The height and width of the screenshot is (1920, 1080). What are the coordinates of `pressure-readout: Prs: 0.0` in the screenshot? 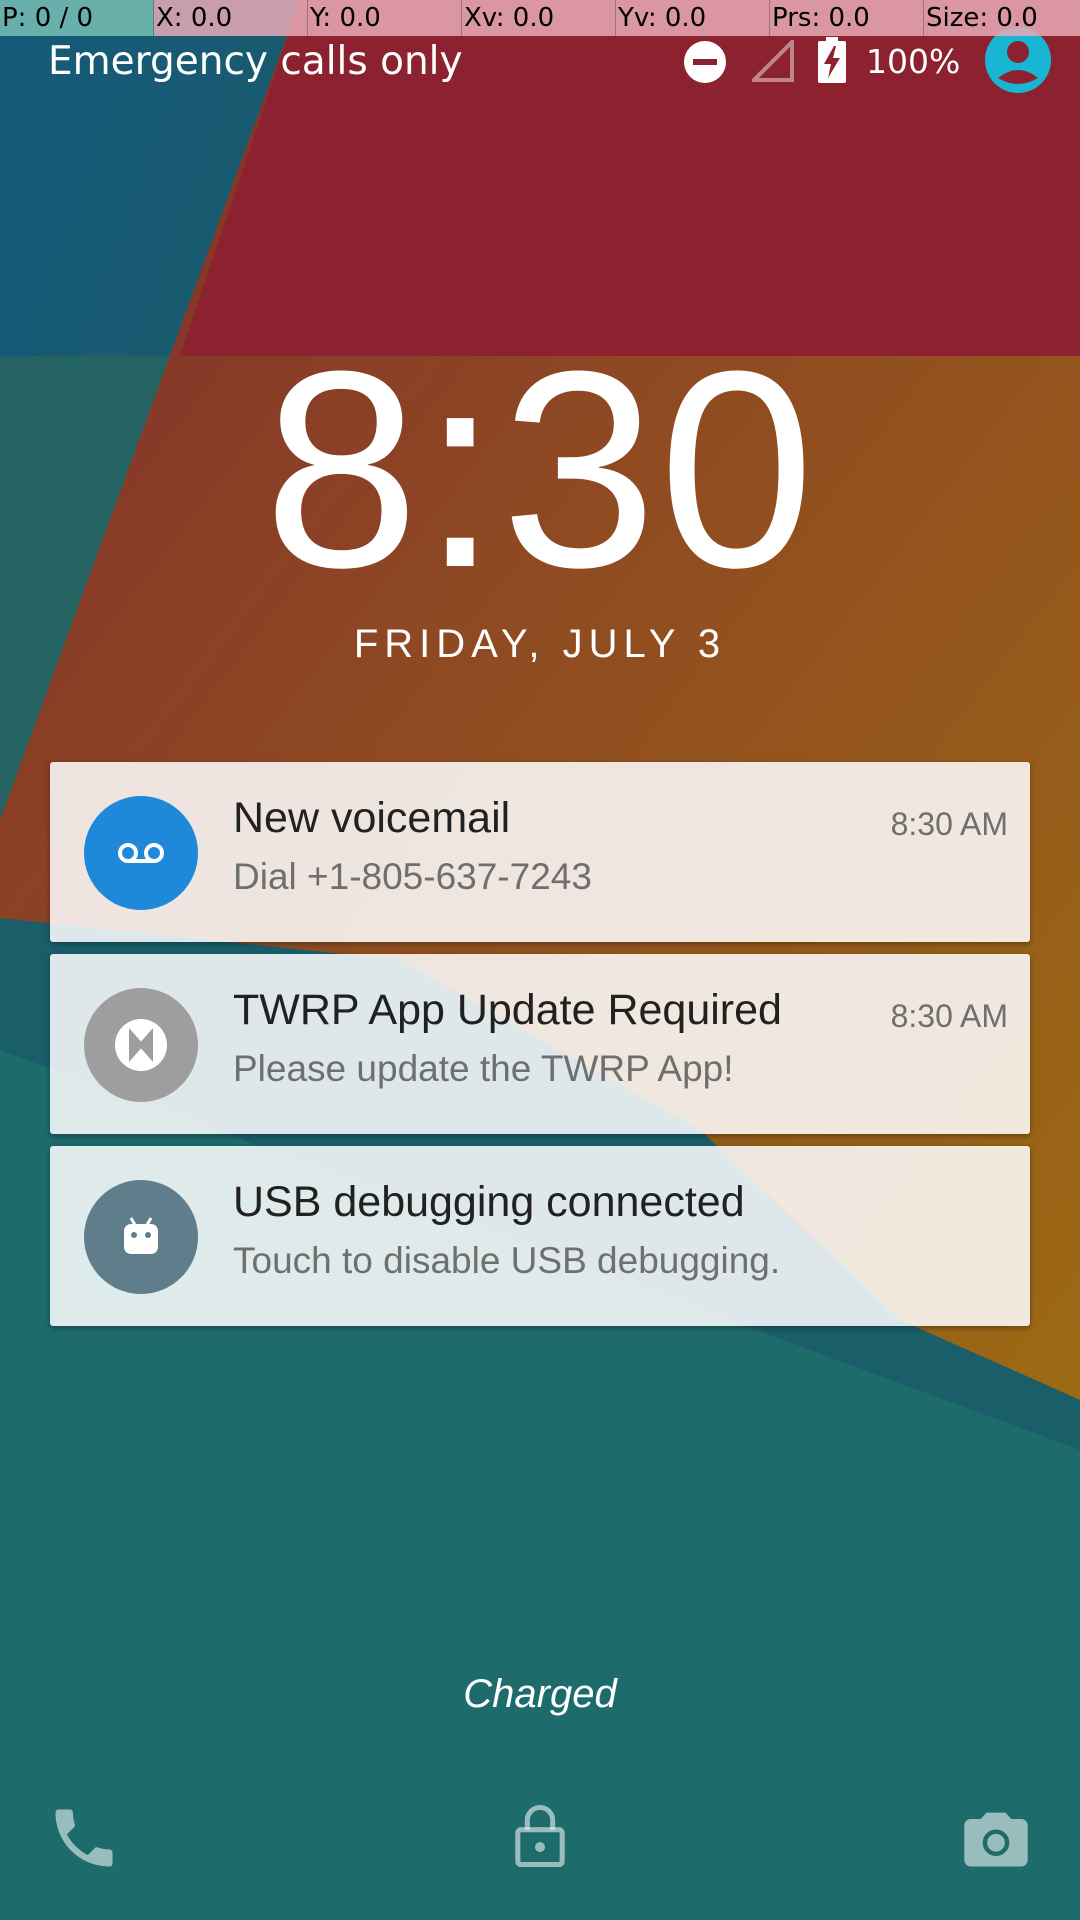 It's located at (847, 18).